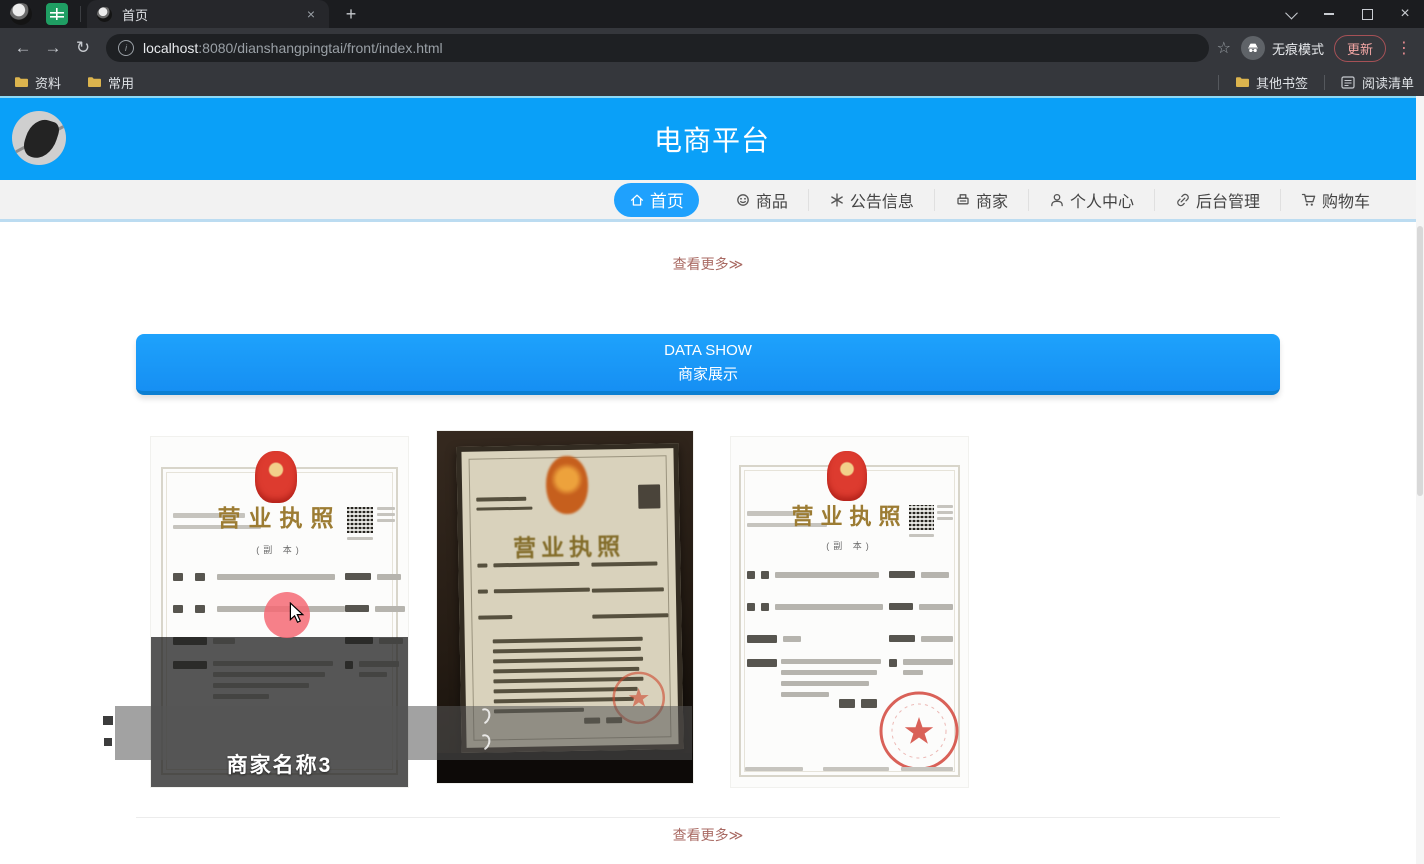 Image resolution: width=1424 pixels, height=864 pixels. I want to click on forward-button: →, so click(53, 48).